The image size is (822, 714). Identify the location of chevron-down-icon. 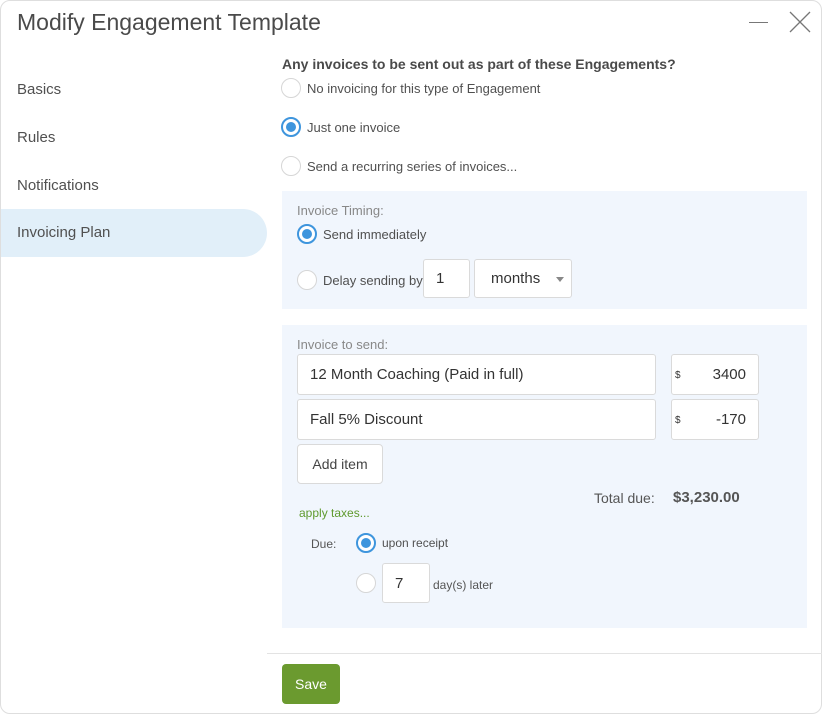
(560, 279).